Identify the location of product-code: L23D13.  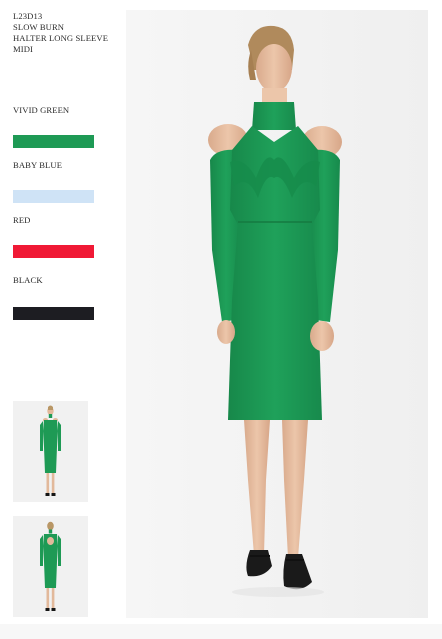
(28, 16).